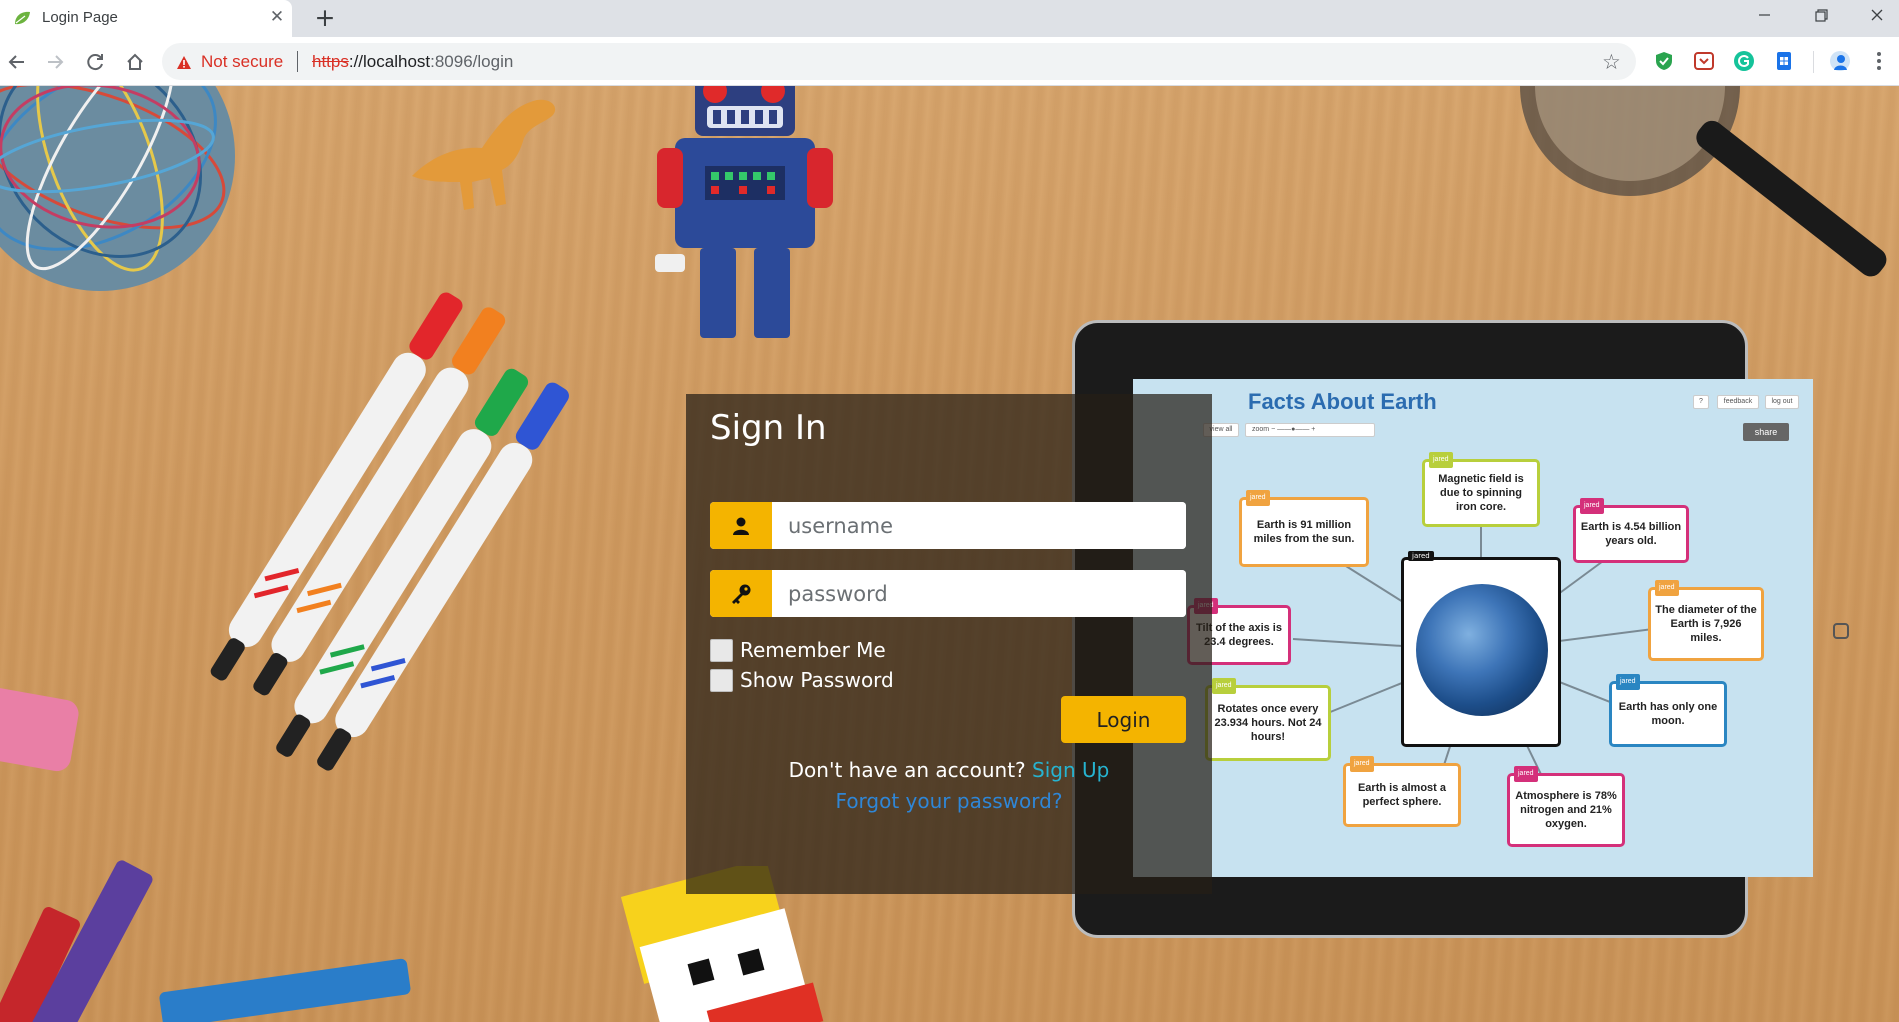  Describe the element at coordinates (741, 525) in the screenshot. I see `user-icon` at that location.